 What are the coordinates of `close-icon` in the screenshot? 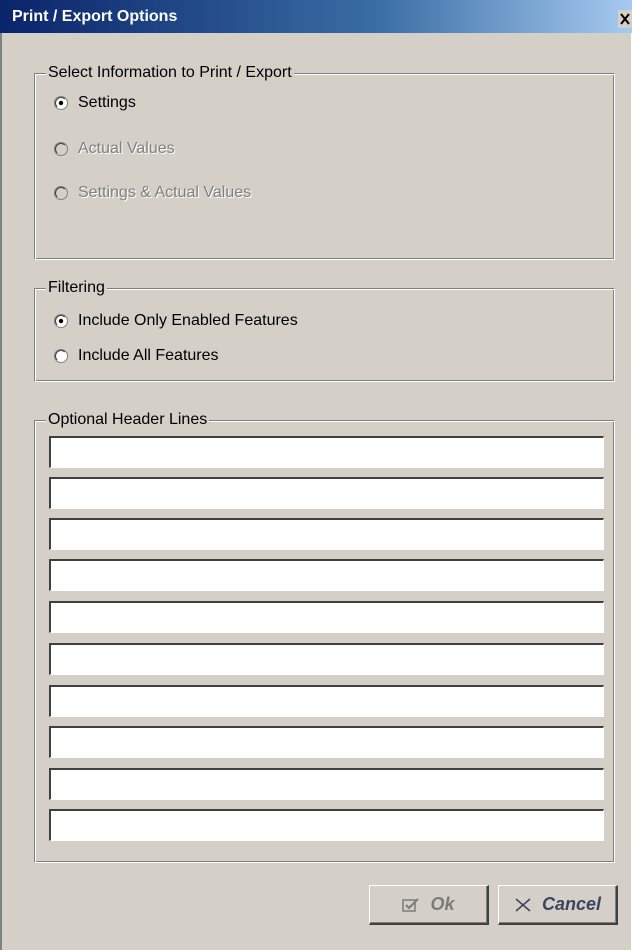 It's located at (625, 19).